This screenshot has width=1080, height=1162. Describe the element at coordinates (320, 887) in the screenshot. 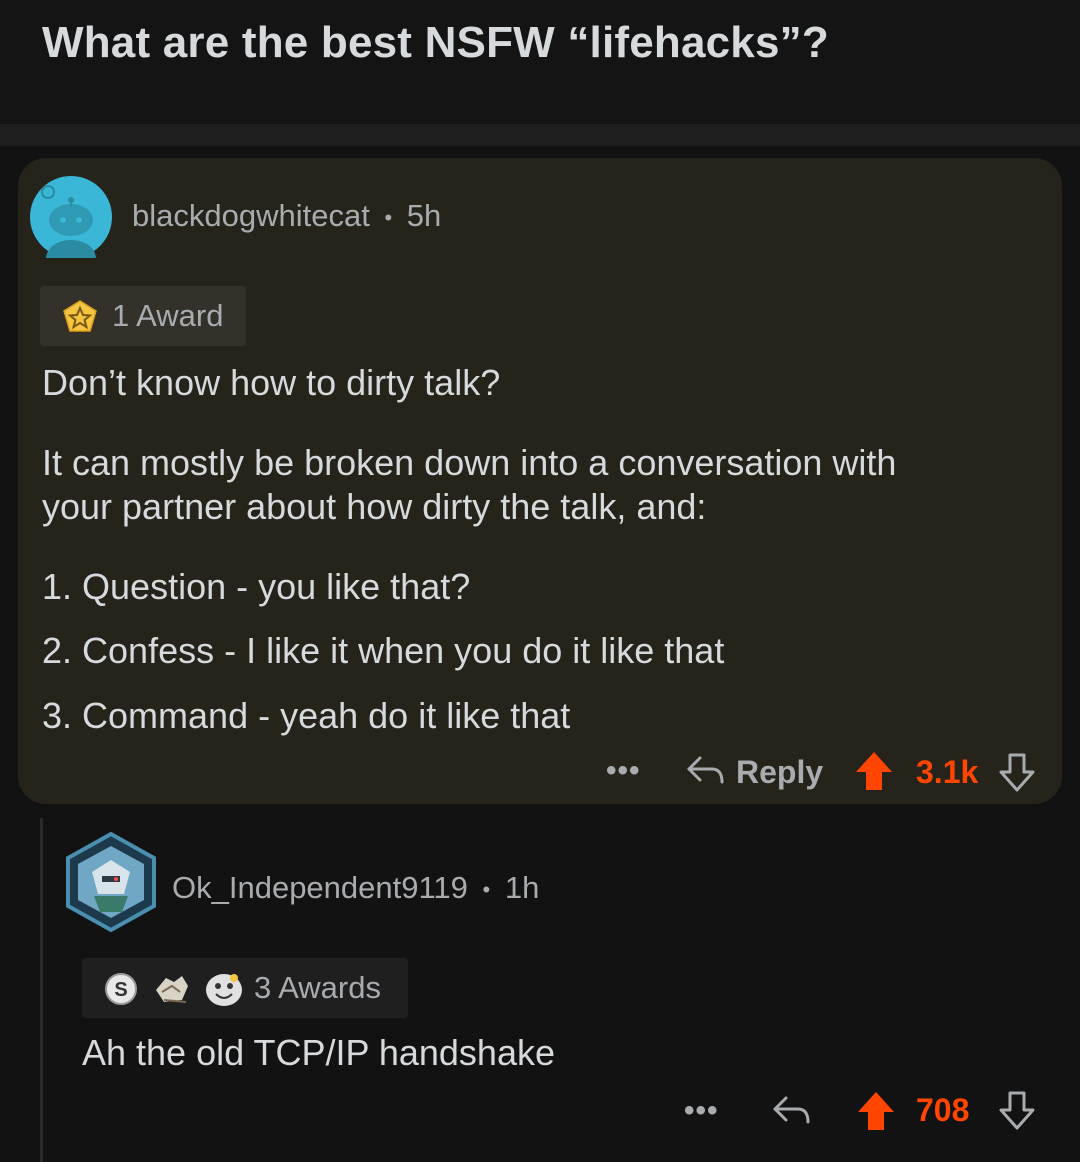

I see `reply-author: Ok_Independent9119` at that location.